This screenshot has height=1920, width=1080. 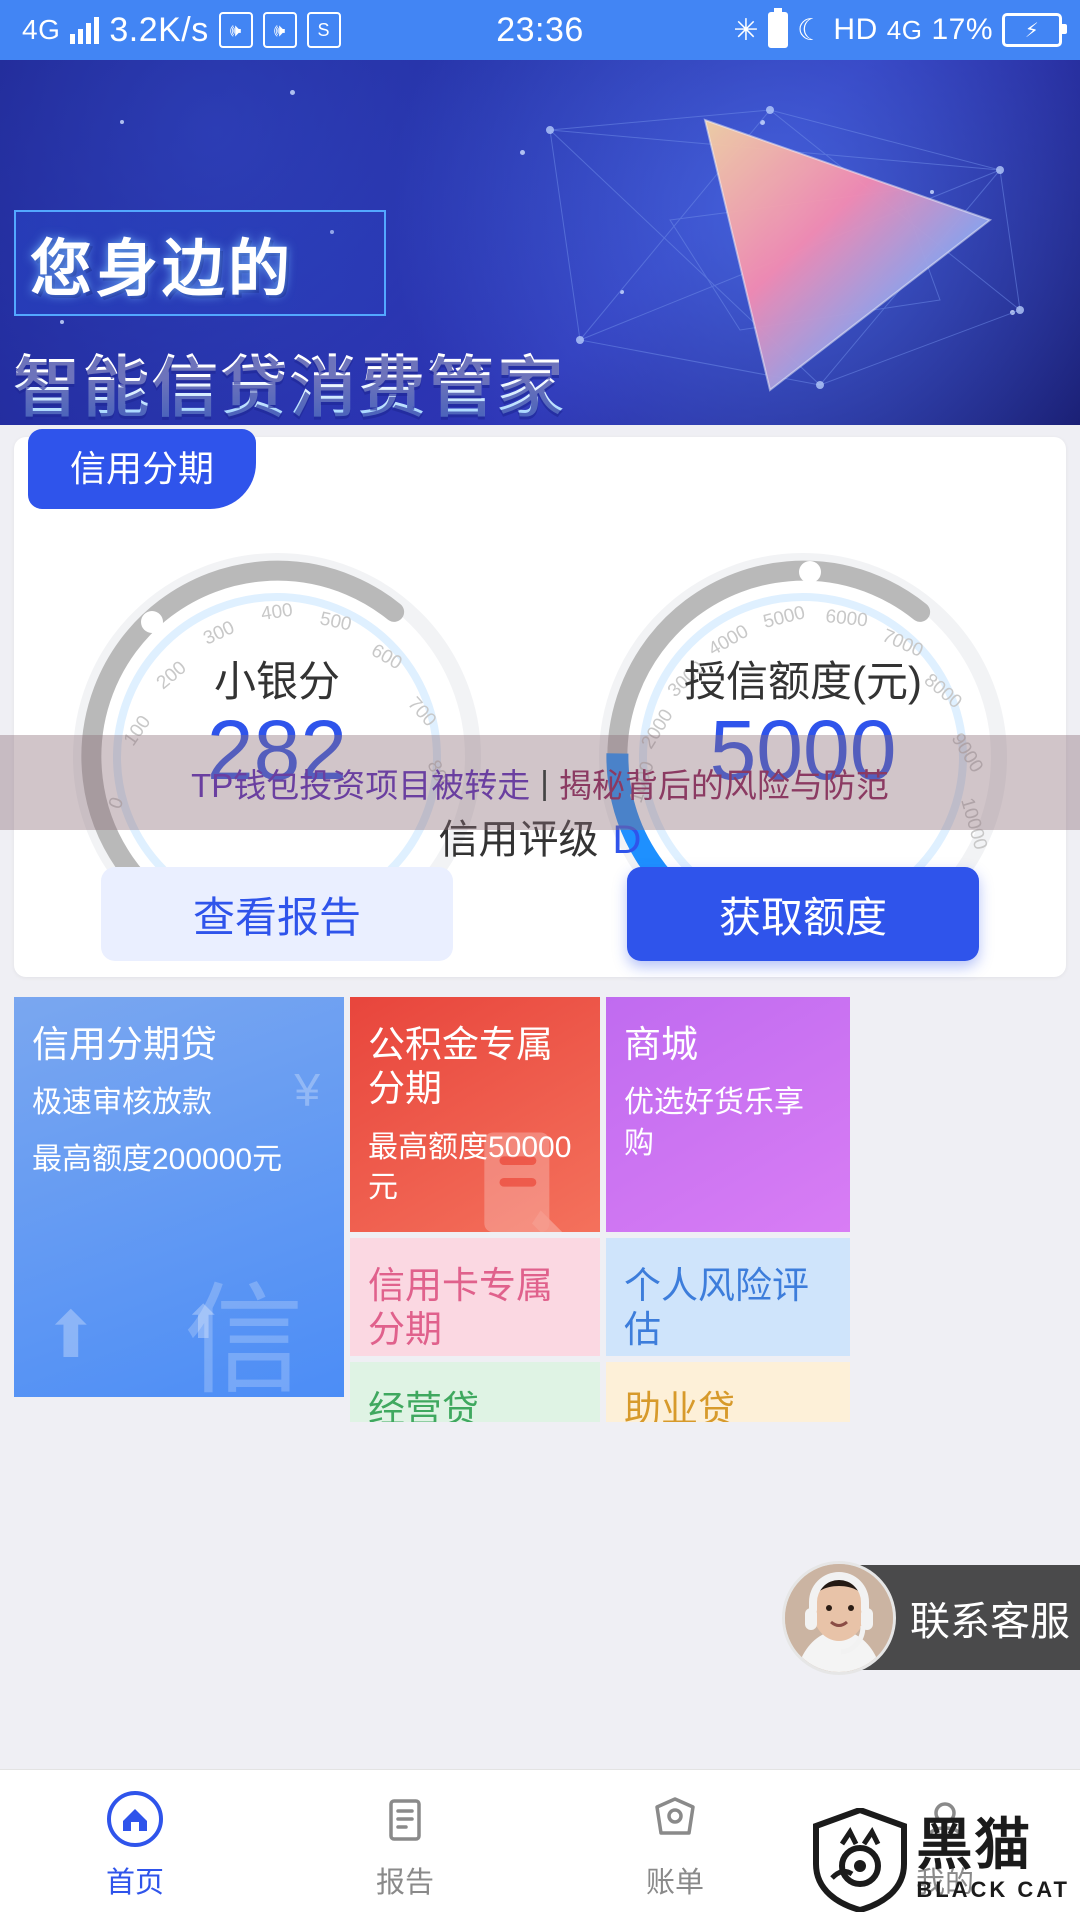 What do you see at coordinates (415, 379) in the screenshot?
I see `banner-line-2: 智能信贷消费管家` at bounding box center [415, 379].